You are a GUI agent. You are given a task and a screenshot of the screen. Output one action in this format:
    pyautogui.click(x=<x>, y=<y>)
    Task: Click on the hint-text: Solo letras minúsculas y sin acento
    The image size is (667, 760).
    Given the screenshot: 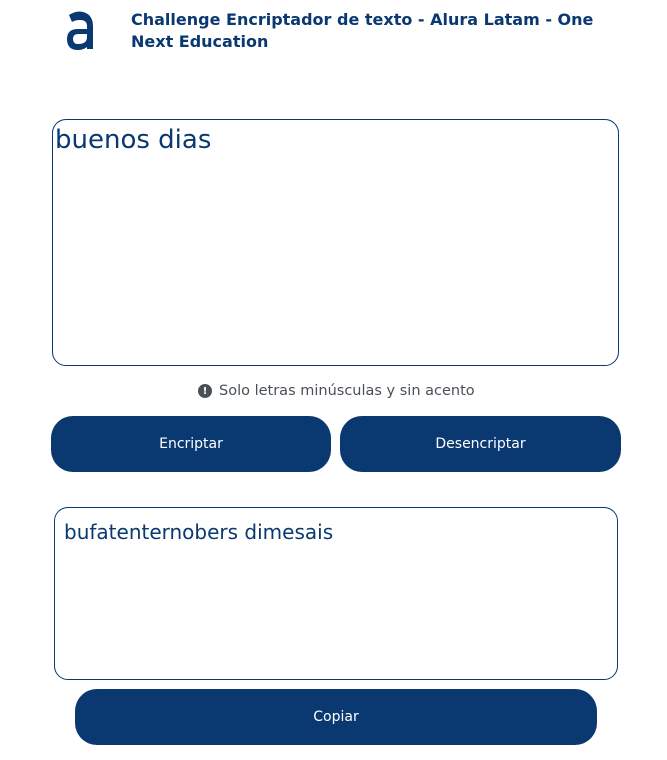 What is the action you would take?
    pyautogui.click(x=347, y=391)
    